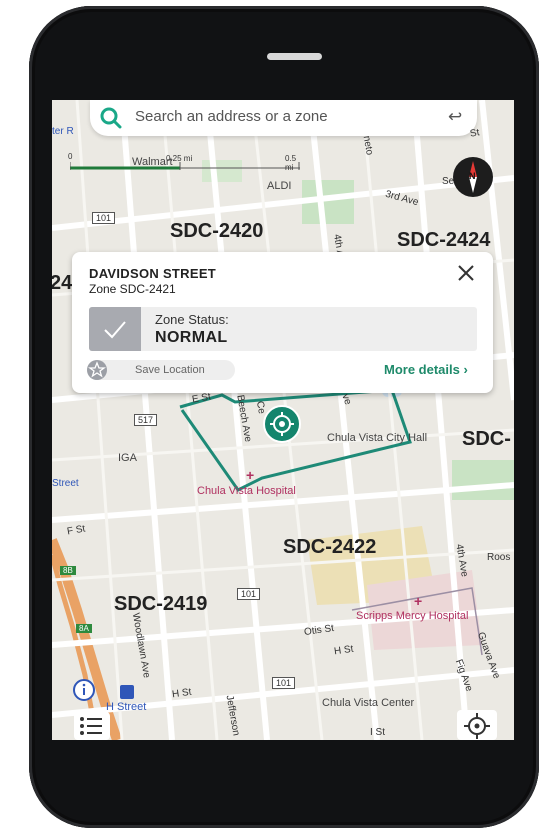  I want to click on street-ter-r: ter R, so click(63, 131).